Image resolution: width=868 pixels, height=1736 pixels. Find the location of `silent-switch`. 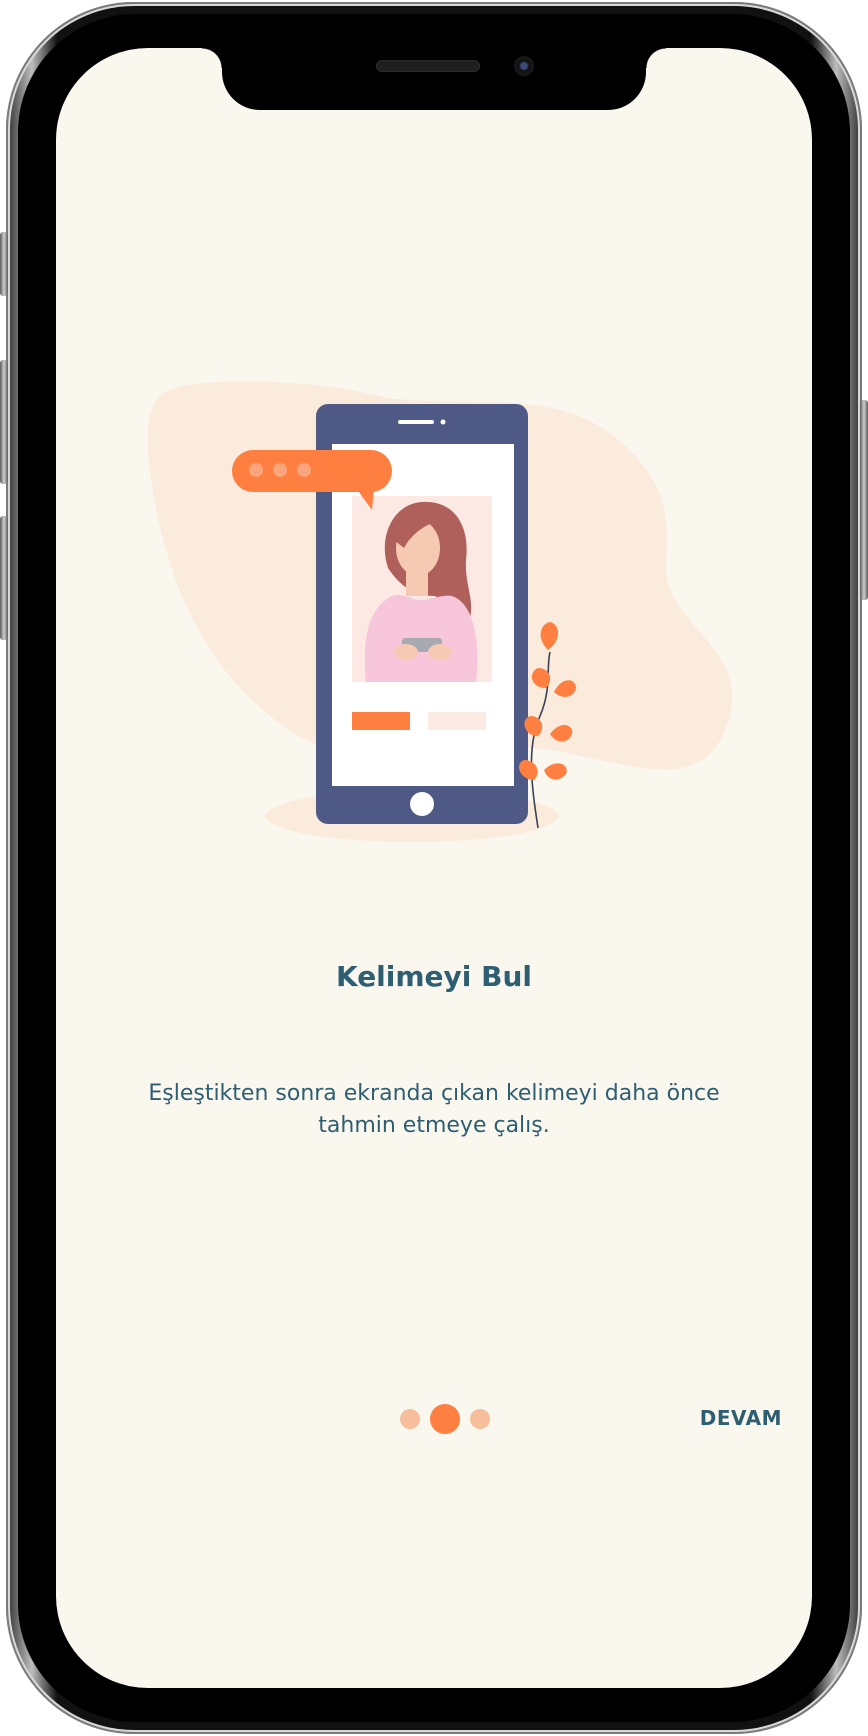

silent-switch is located at coordinates (4, 264).